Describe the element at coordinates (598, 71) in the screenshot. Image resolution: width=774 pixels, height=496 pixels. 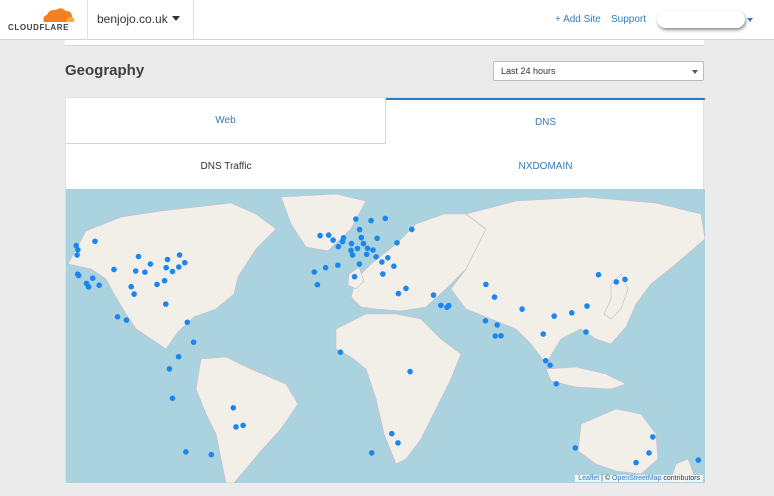
I see `time-range-select: Last 24 hours` at that location.